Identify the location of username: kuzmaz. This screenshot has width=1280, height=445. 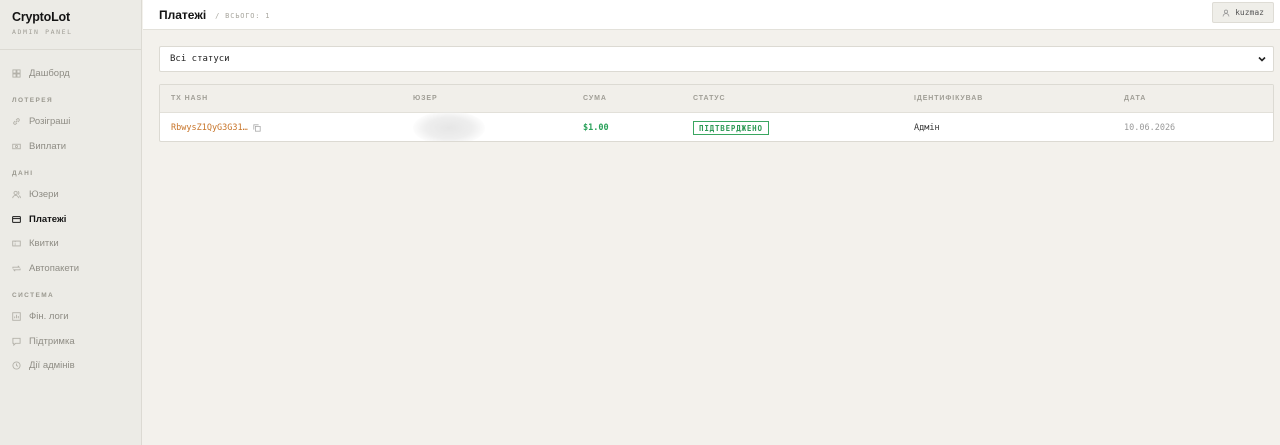
(1249, 12).